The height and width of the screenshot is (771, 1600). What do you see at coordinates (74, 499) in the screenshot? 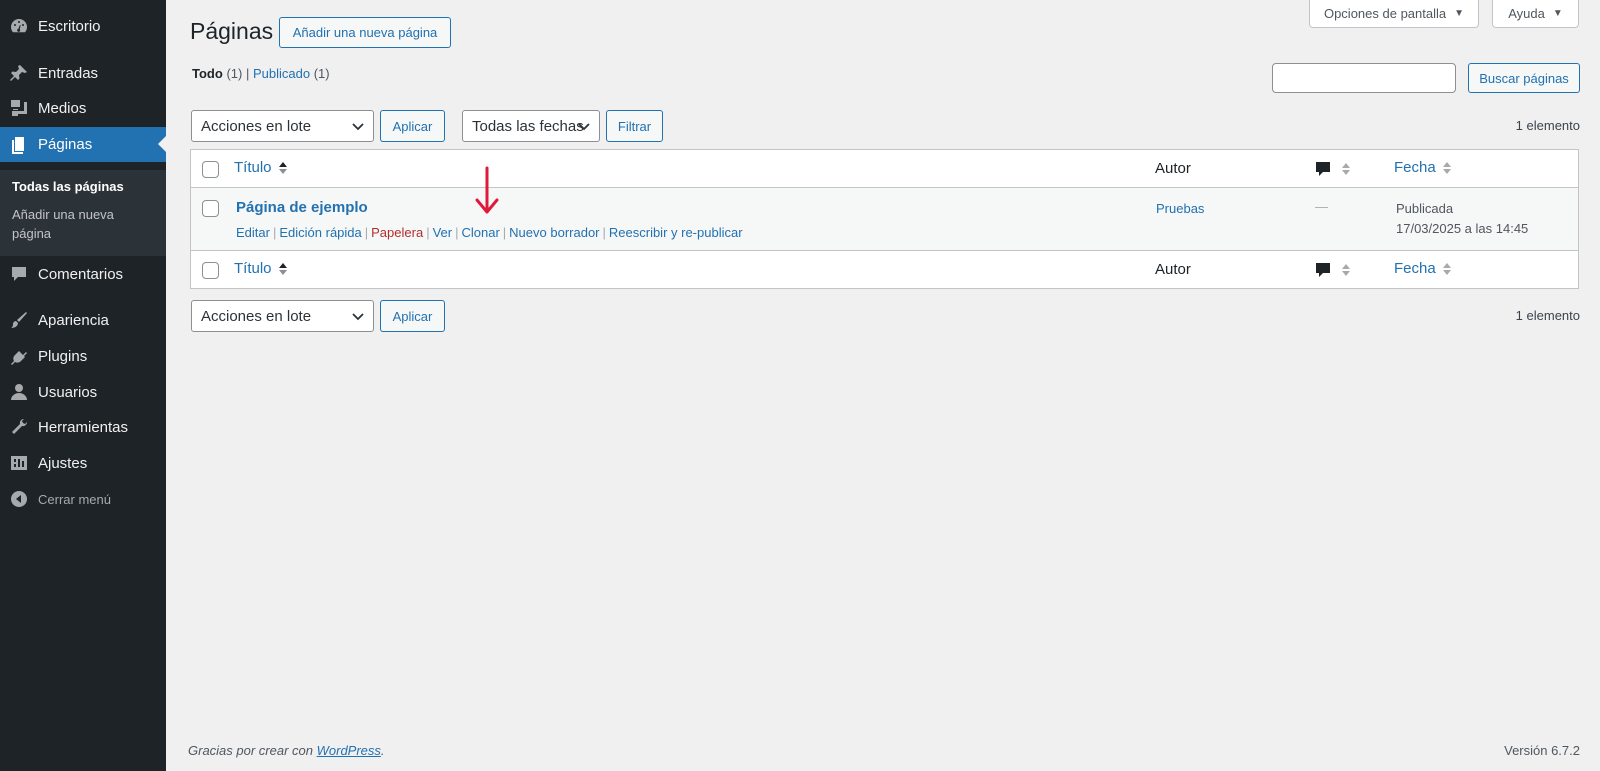
I see `collapse-menu-label: Cerrar menú` at bounding box center [74, 499].